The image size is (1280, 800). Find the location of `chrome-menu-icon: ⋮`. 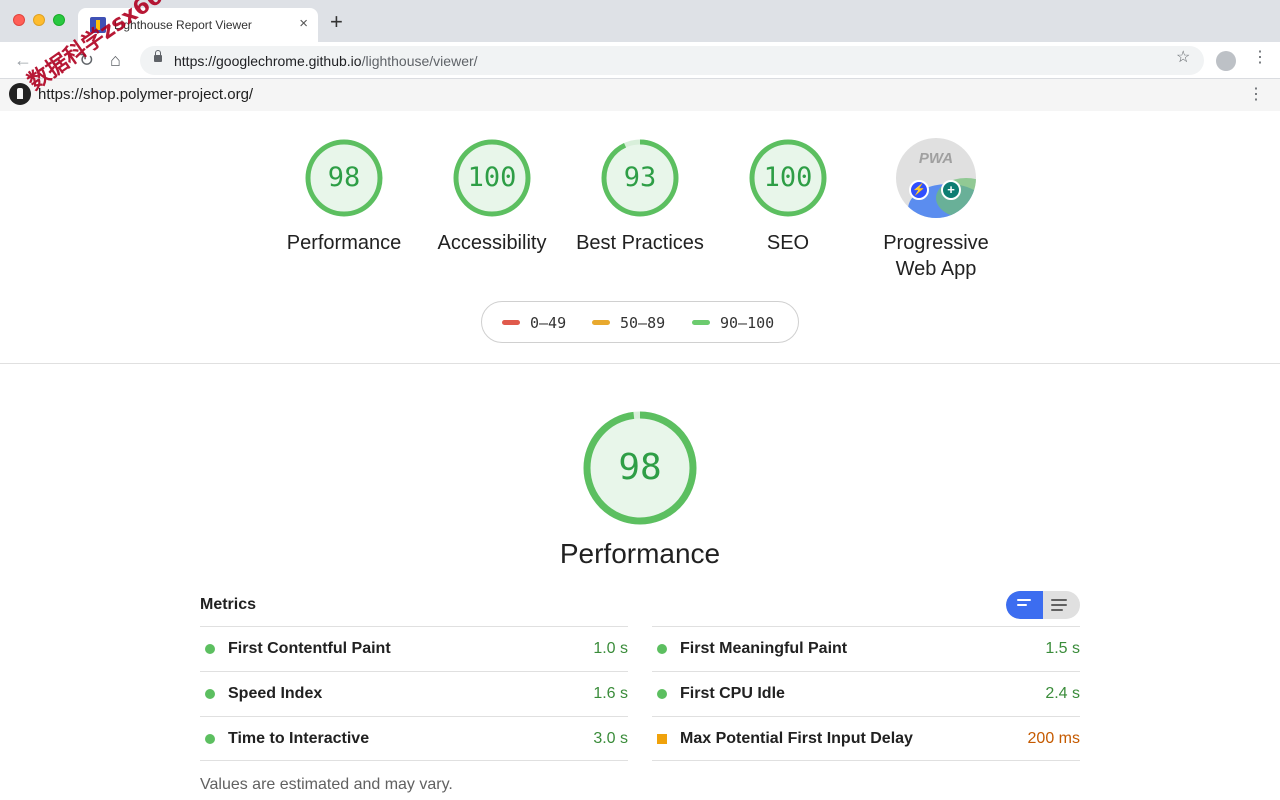

chrome-menu-icon: ⋮ is located at coordinates (1260, 58).